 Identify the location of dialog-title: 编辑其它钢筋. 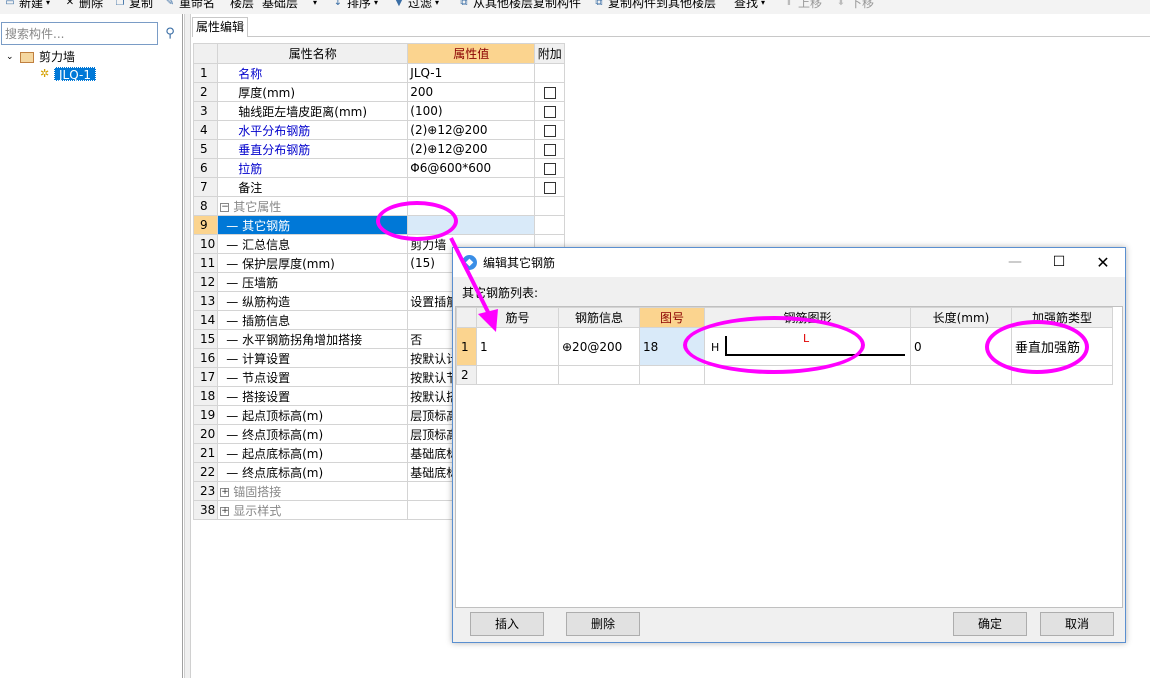
(519, 263).